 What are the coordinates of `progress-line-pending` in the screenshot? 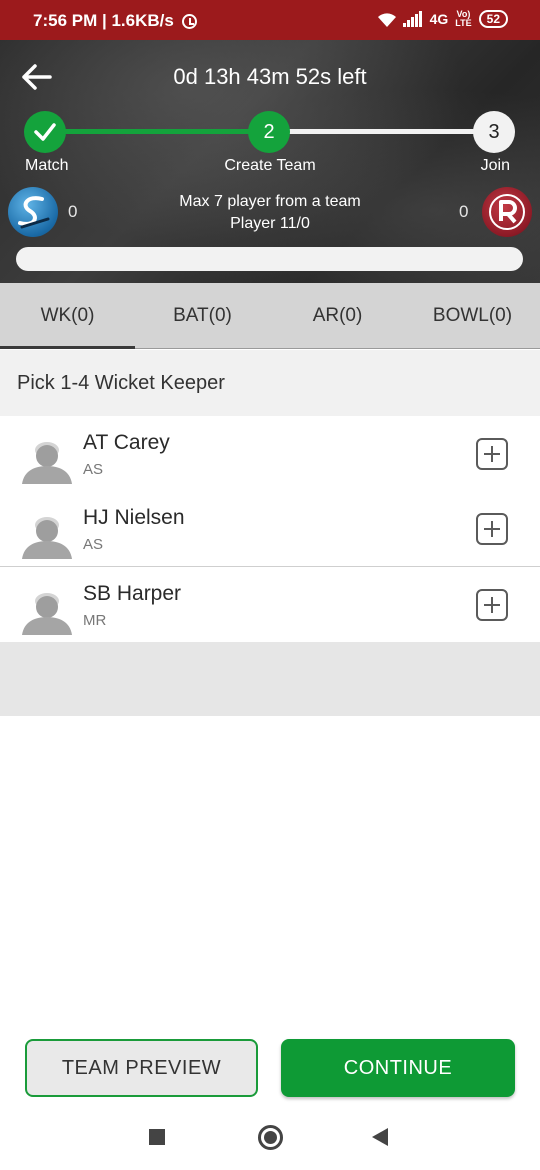 It's located at (381, 131).